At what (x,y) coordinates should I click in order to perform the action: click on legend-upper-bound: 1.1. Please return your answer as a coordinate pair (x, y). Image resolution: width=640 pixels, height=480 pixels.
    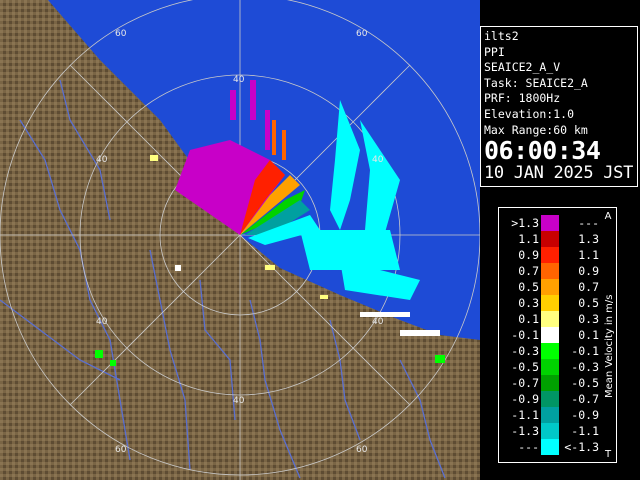
    Looking at the image, I should click on (588, 255).